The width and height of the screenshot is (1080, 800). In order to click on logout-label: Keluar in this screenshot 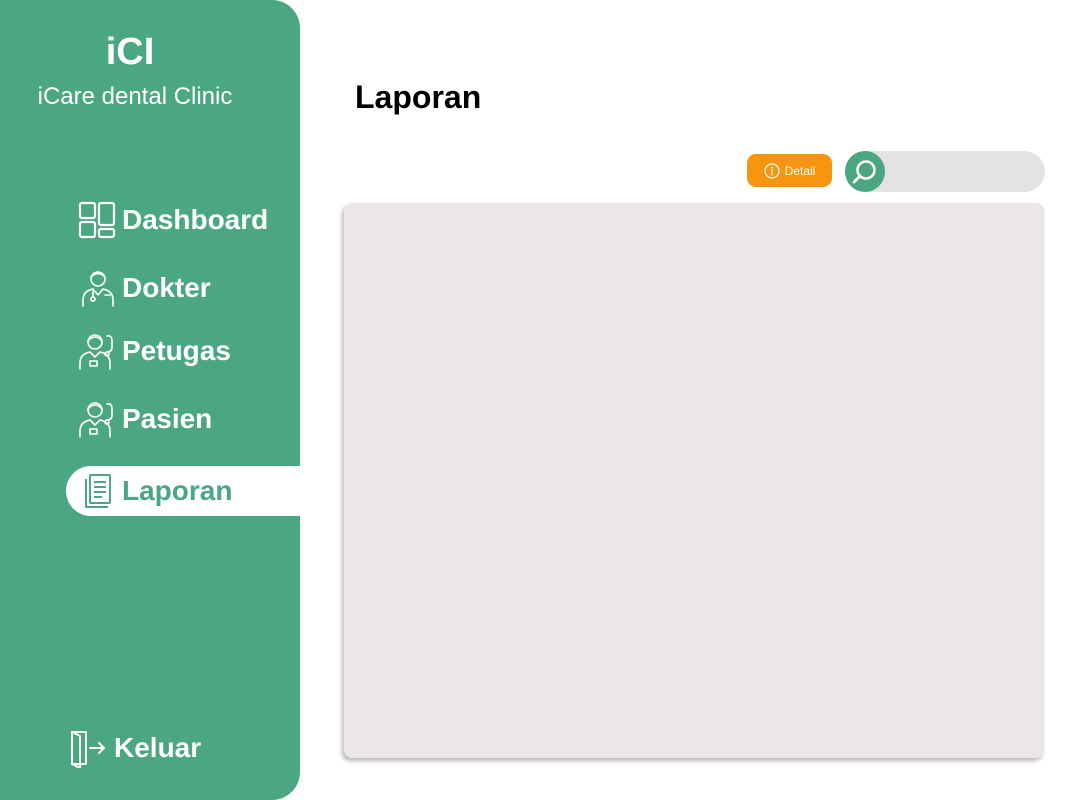, I will do `click(158, 747)`.